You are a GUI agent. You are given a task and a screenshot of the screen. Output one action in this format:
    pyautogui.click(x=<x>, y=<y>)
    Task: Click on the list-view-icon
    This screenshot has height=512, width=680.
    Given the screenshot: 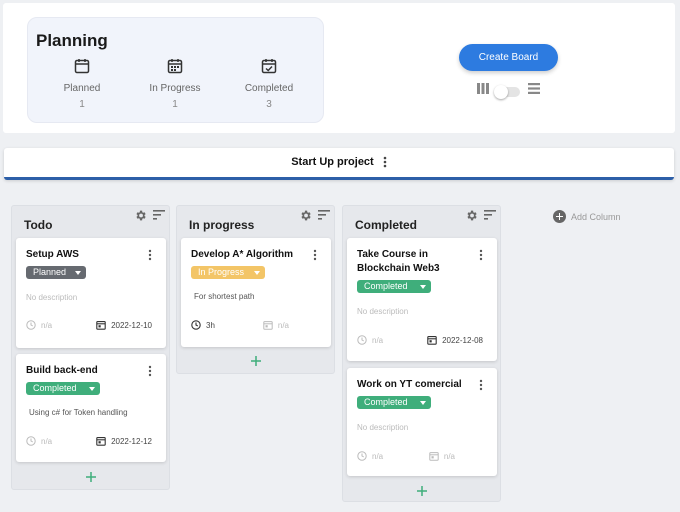 What is the action you would take?
    pyautogui.click(x=534, y=88)
    